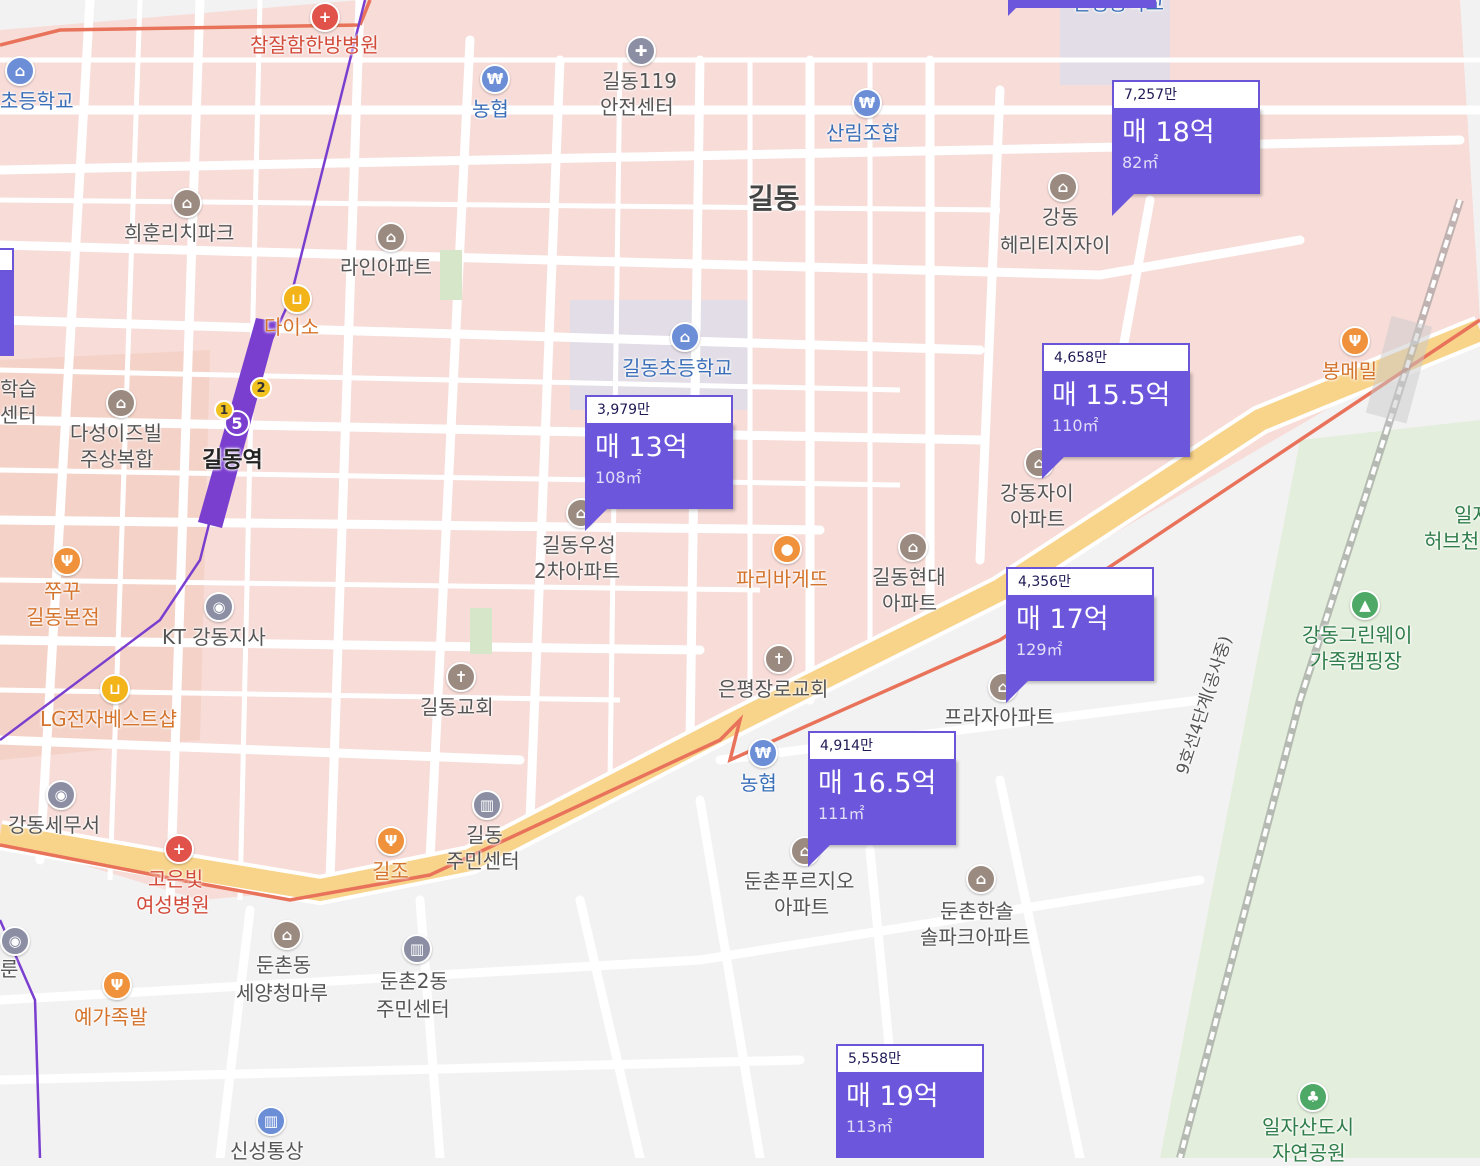 The width and height of the screenshot is (1480, 1166). What do you see at coordinates (758, 783) in the screenshot?
I see `nonghyup-bottom-label: 농협` at bounding box center [758, 783].